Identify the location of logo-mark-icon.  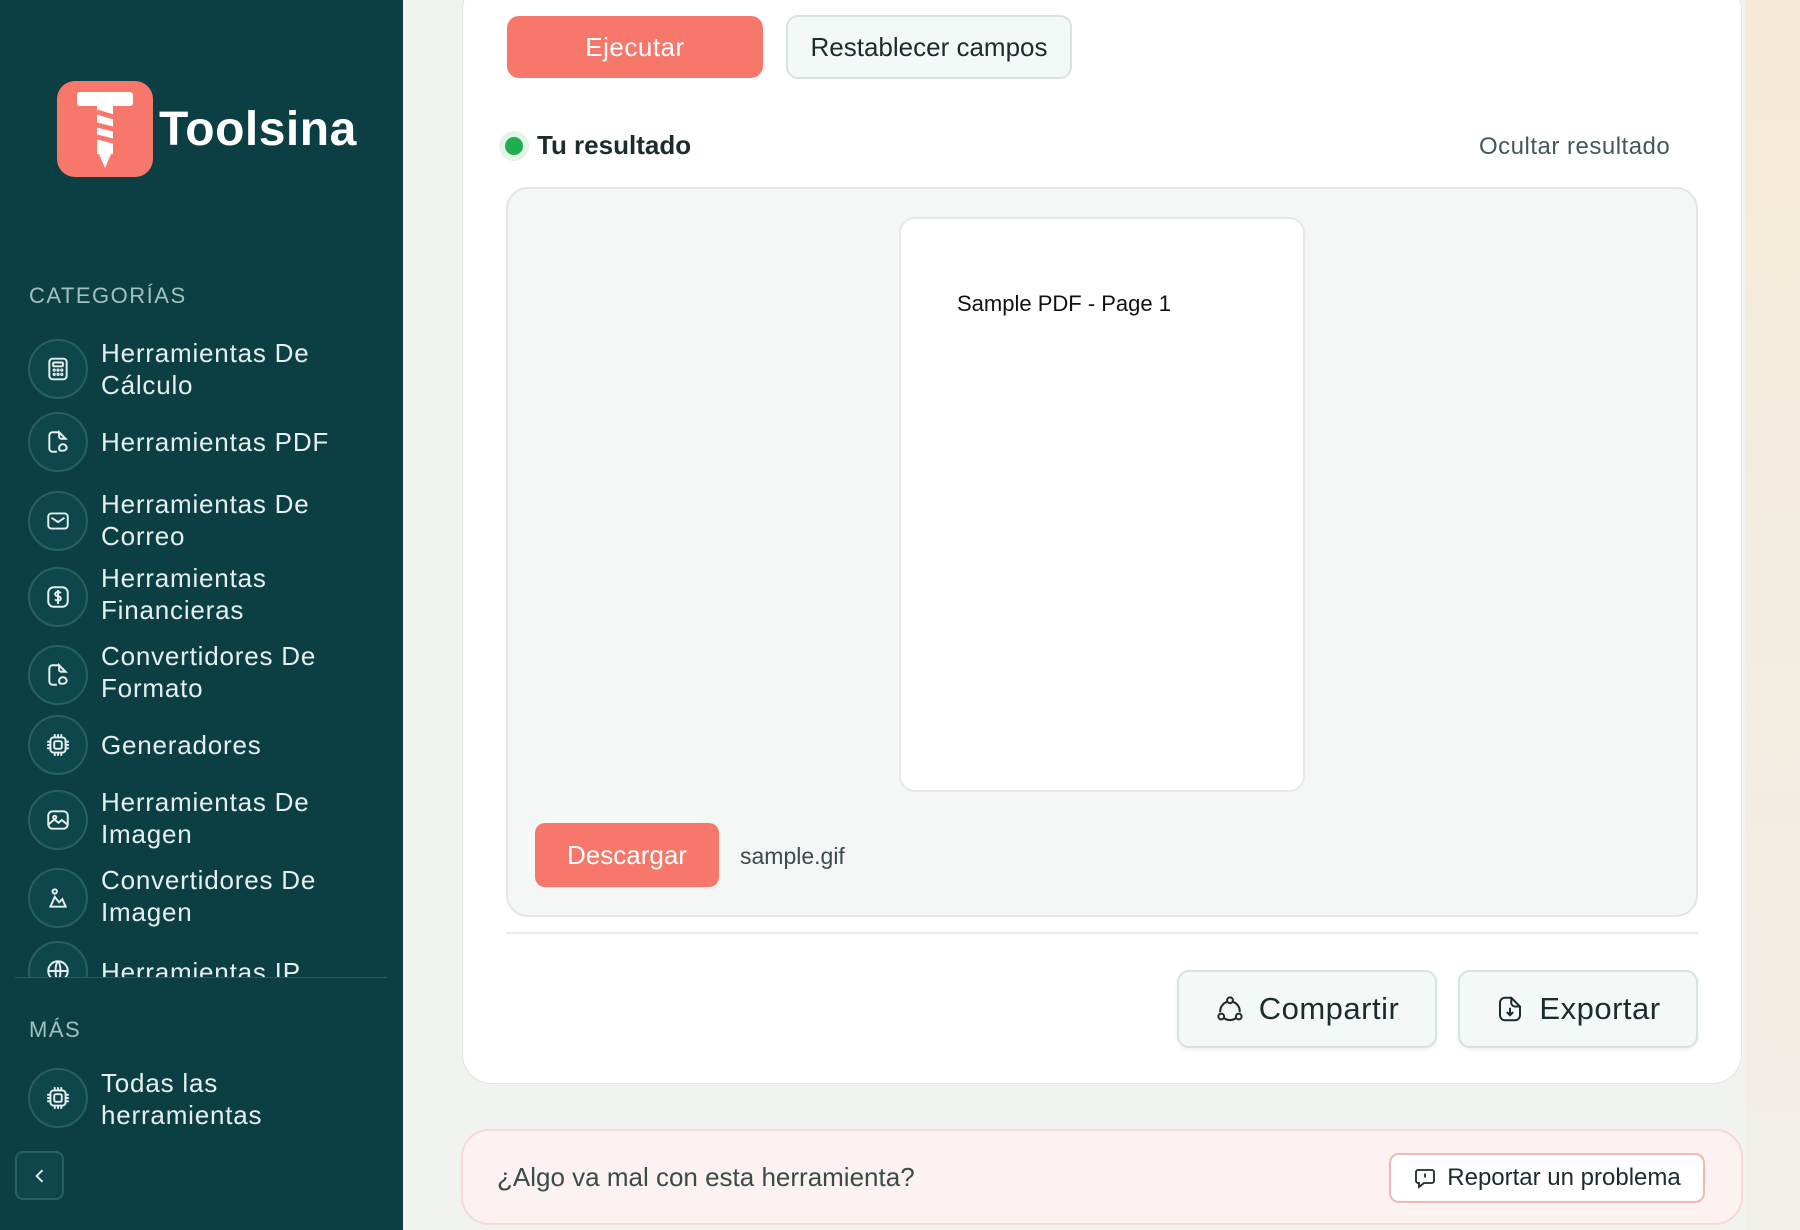
(105, 129).